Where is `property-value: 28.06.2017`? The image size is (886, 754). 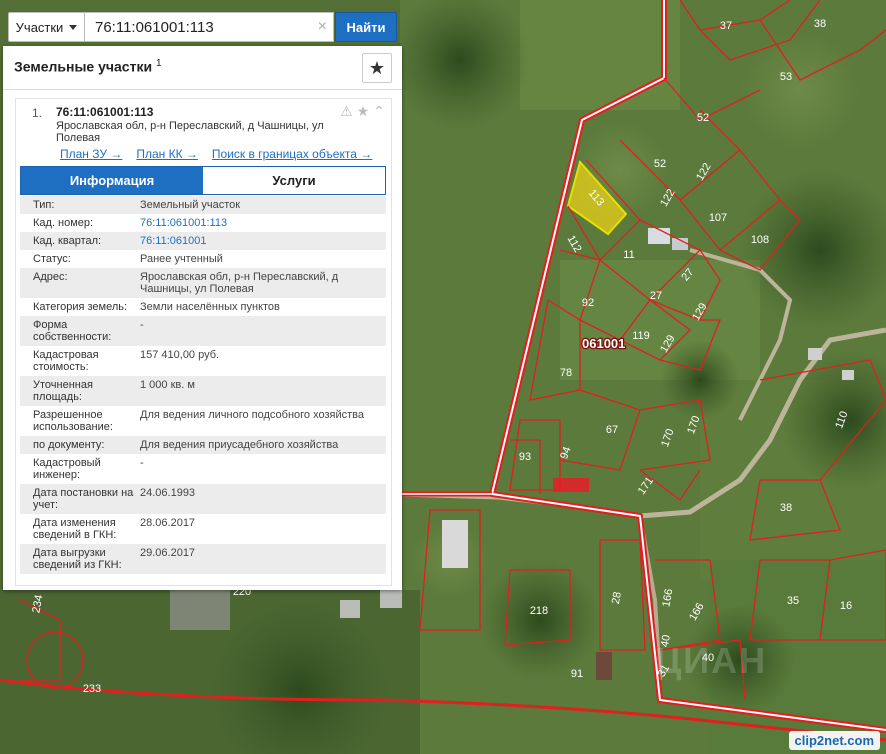
property-value: 28.06.2017 is located at coordinates (168, 523).